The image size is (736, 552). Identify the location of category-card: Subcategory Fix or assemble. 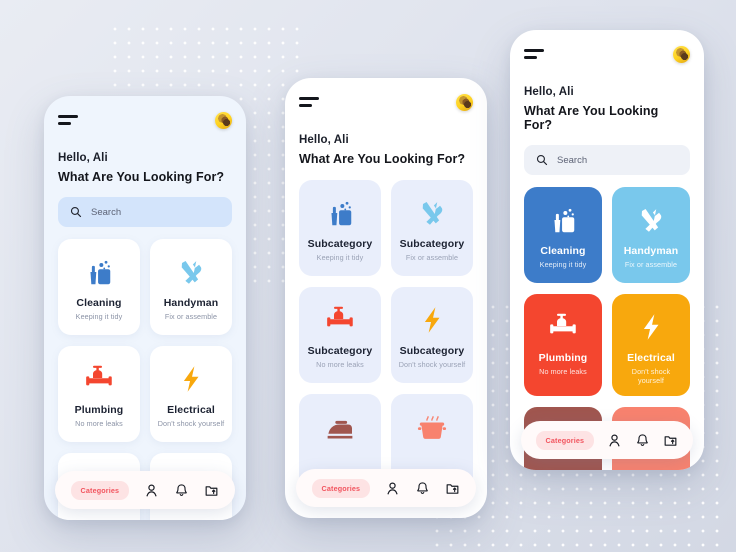
(432, 228).